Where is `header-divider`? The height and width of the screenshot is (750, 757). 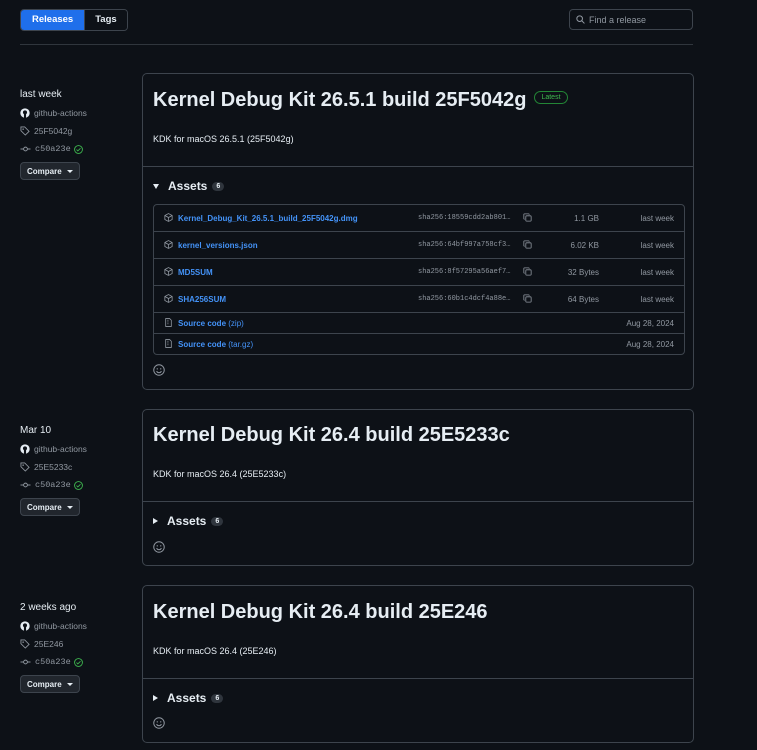
header-divider is located at coordinates (356, 44).